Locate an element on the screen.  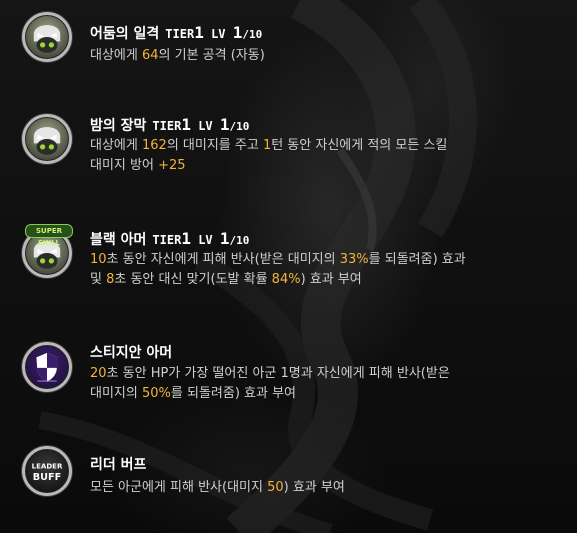
skill-name: 어둠의 일격 is located at coordinates (125, 34).